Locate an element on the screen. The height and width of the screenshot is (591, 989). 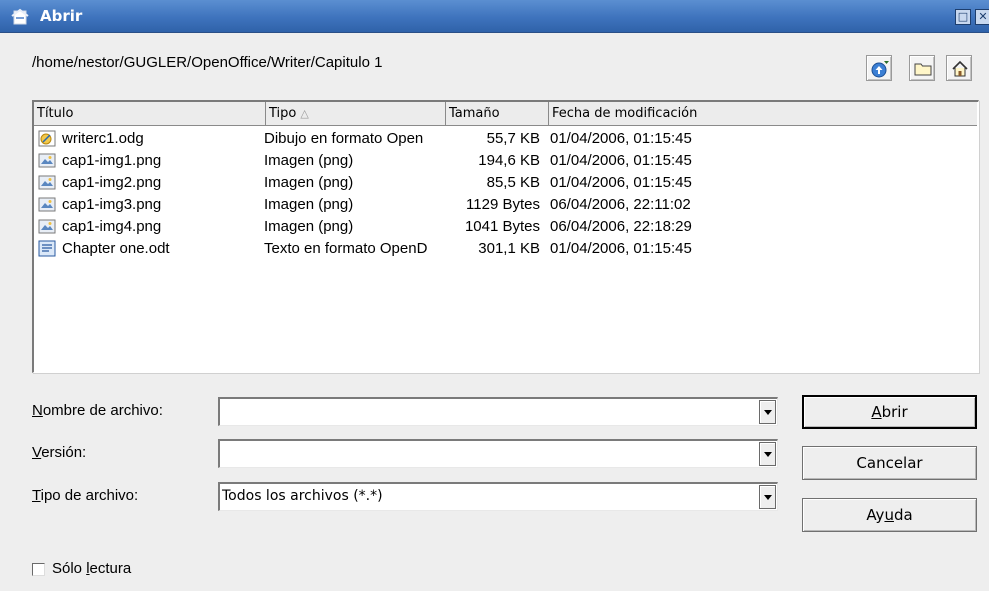
readonly-label: Sólo lectura is located at coordinates (91, 568).